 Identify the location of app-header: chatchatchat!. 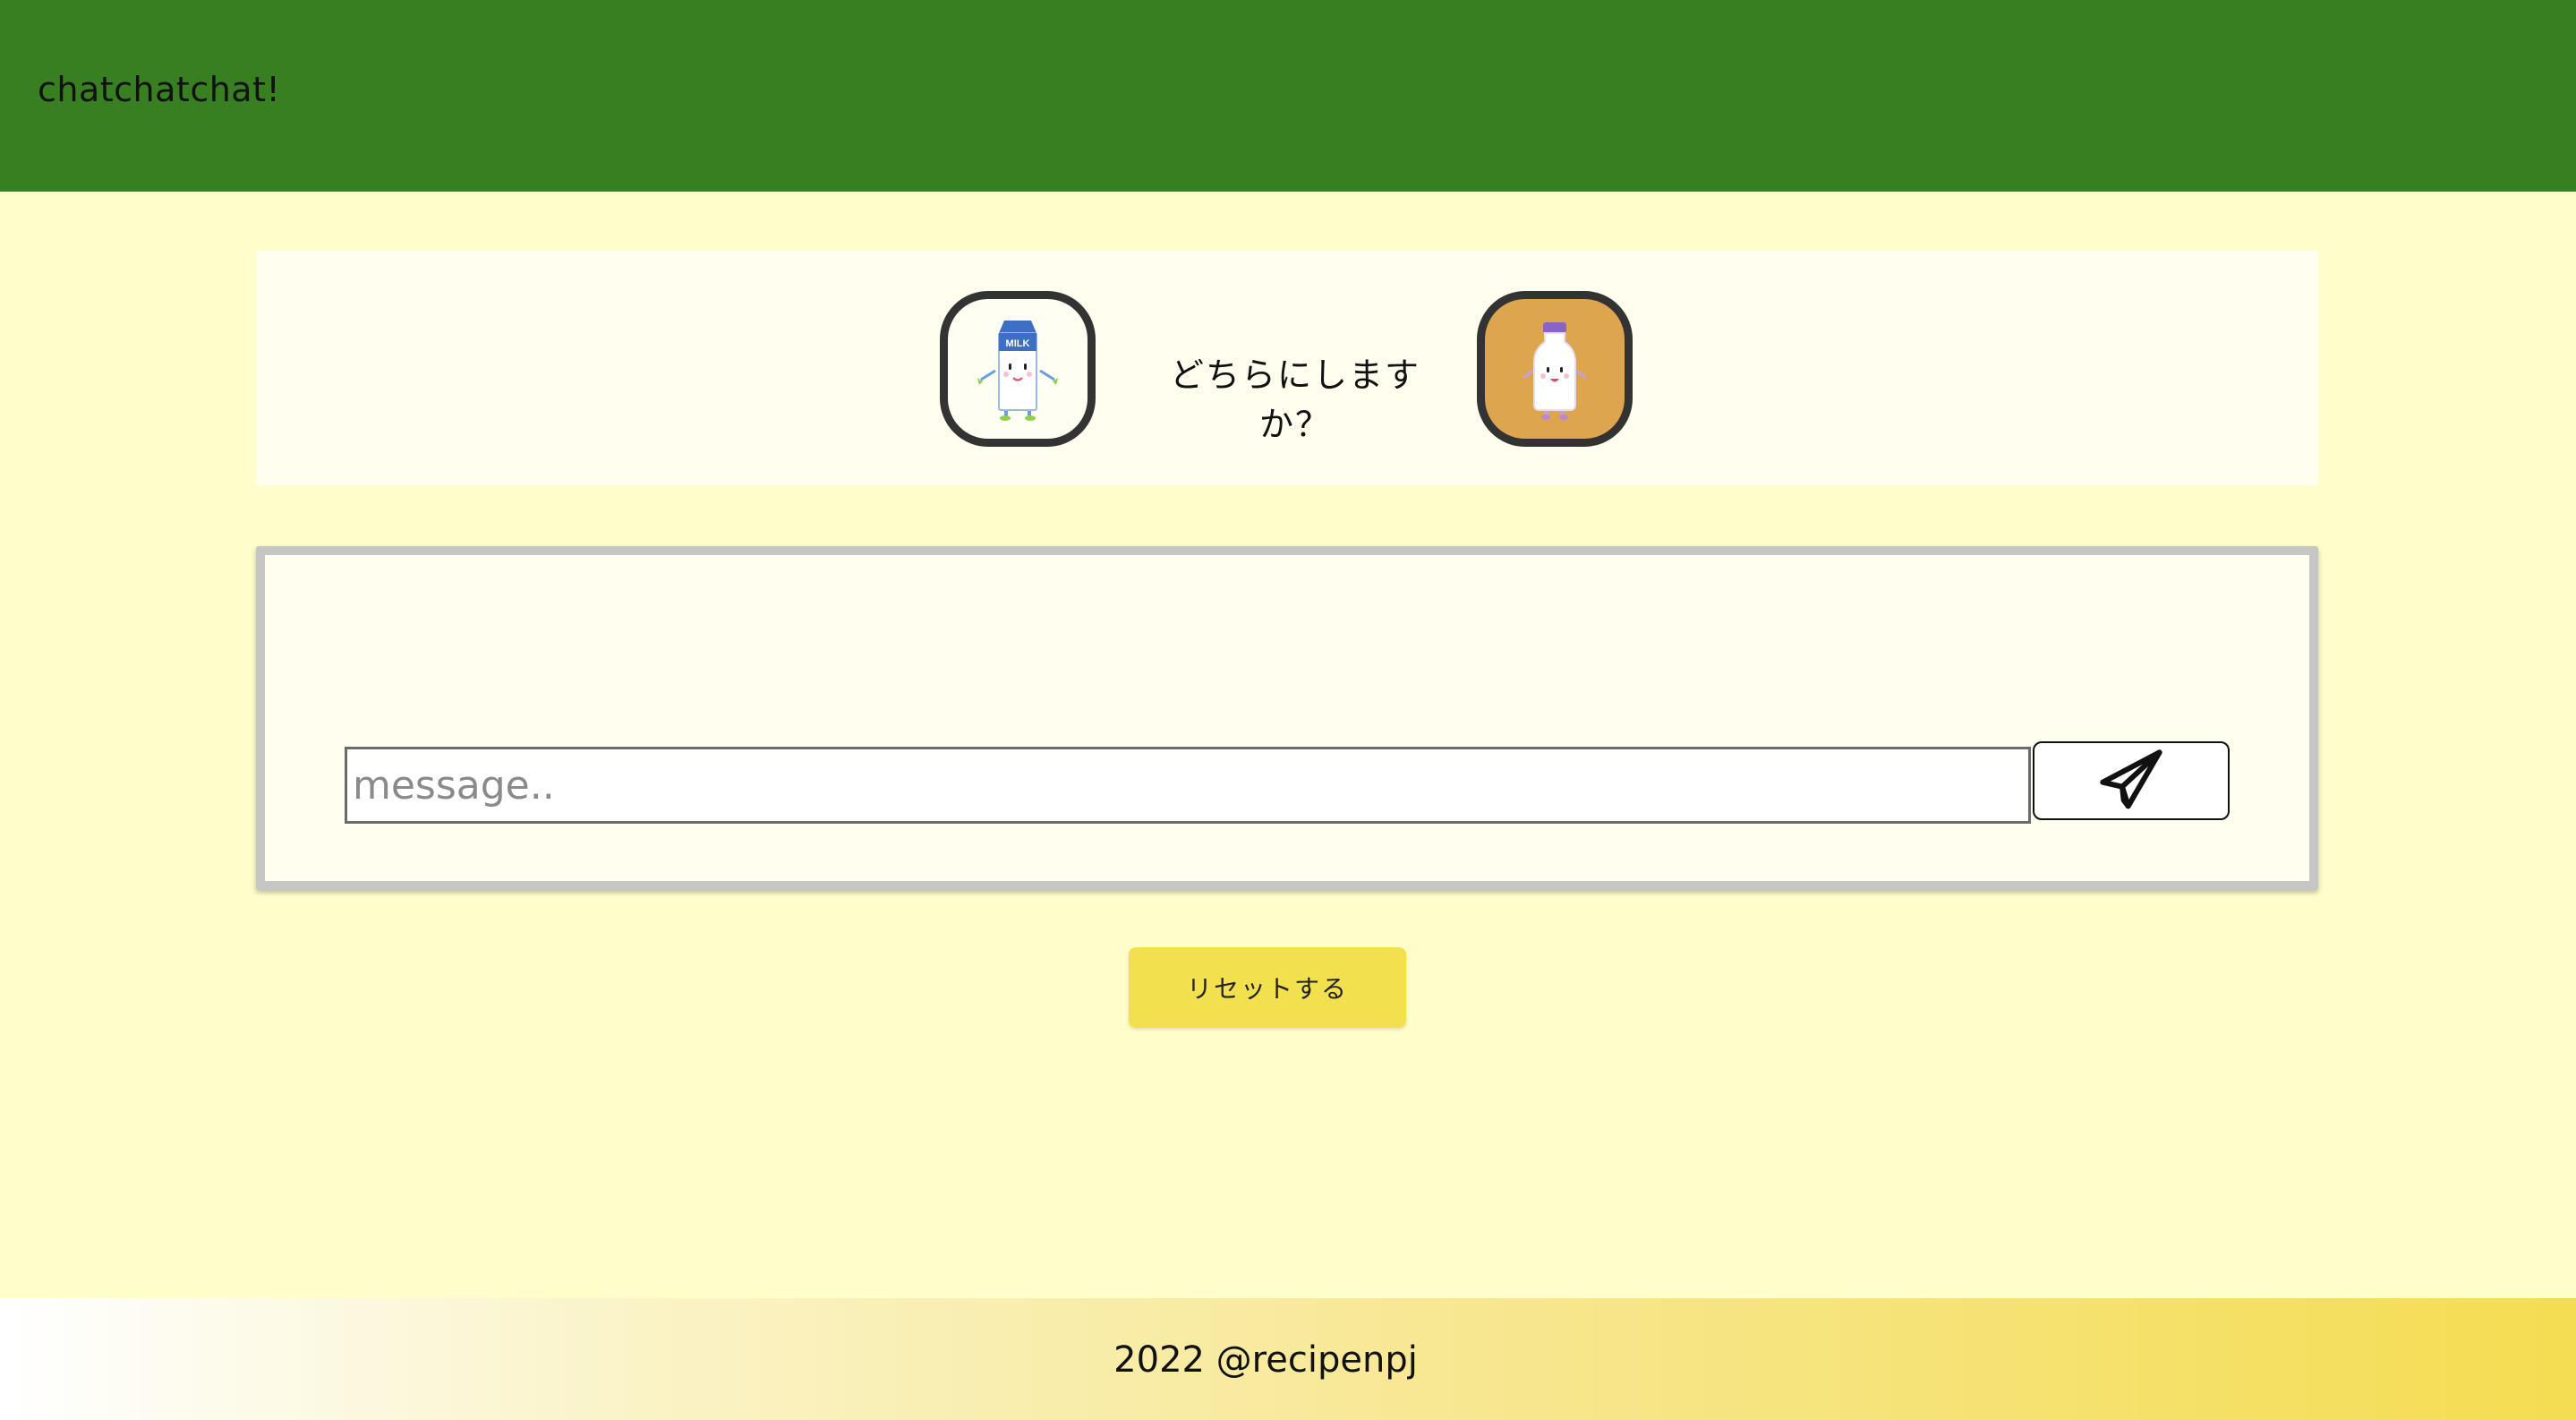
(1288, 96).